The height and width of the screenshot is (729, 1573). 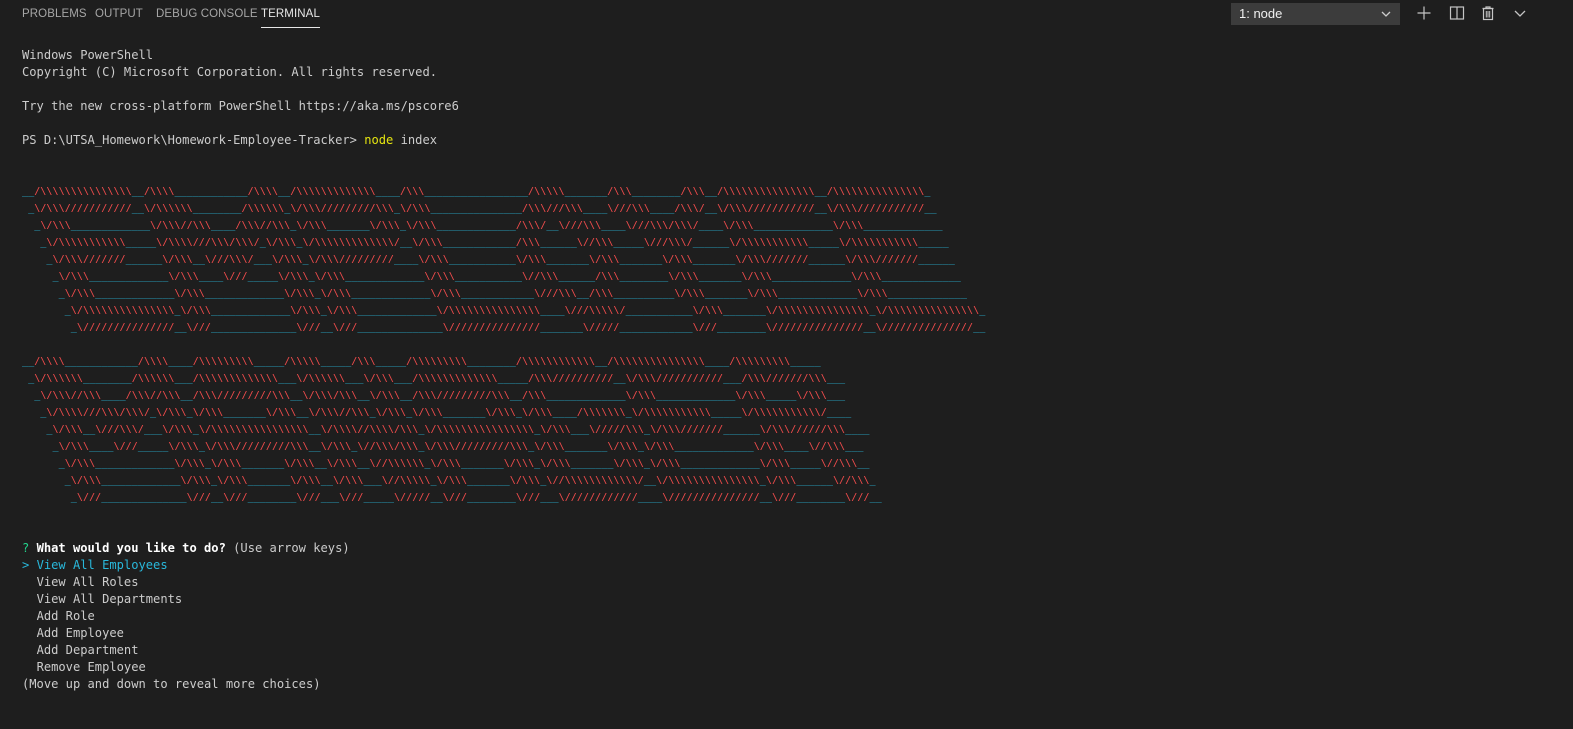 What do you see at coordinates (797, 633) in the screenshot?
I see `menu-choice: Add Employee` at bounding box center [797, 633].